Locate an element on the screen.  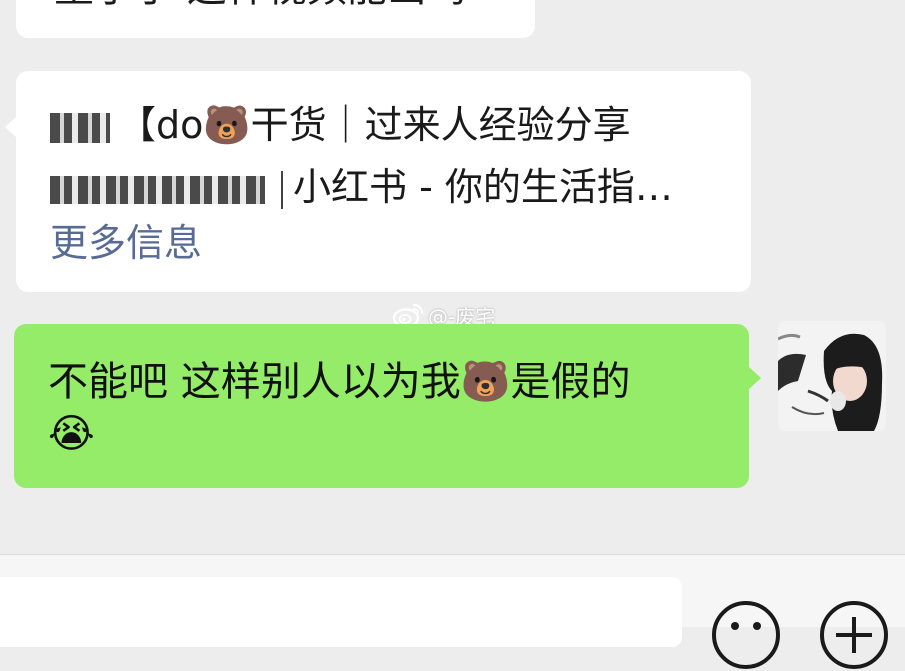
message-text: 重子了 这样视频能出吗 is located at coordinates (260, 4).